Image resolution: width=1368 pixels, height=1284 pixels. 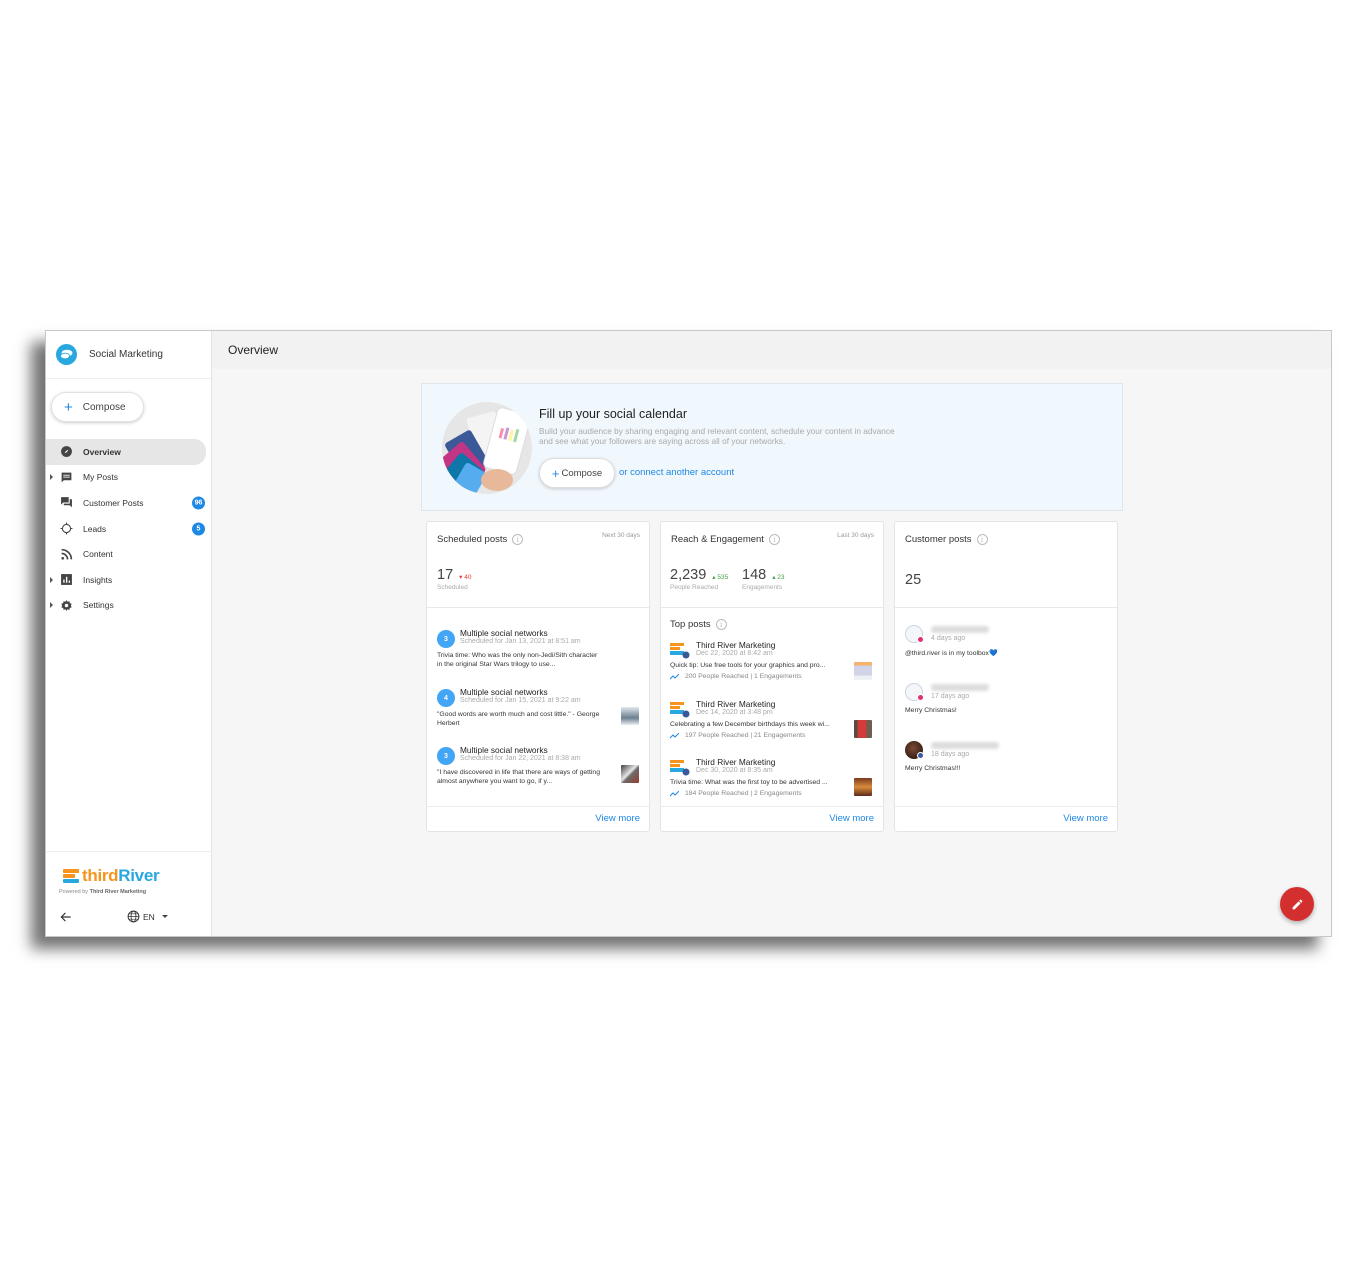 What do you see at coordinates (66, 354) in the screenshot?
I see `social-marketing-logo-icon` at bounding box center [66, 354].